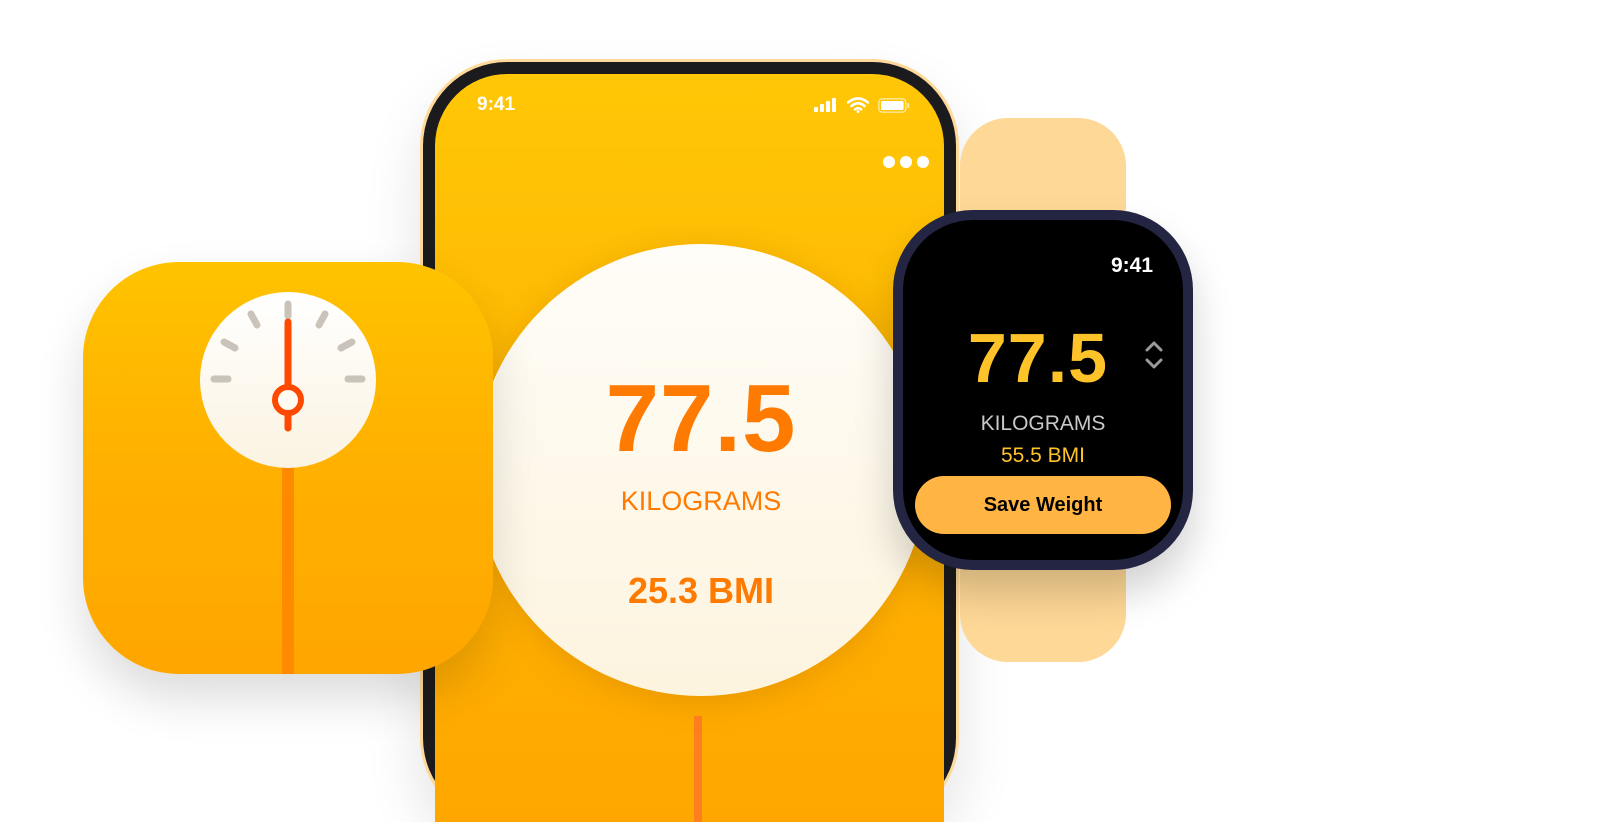 The width and height of the screenshot is (1600, 822). I want to click on scale-dial-icon, so click(288, 380).